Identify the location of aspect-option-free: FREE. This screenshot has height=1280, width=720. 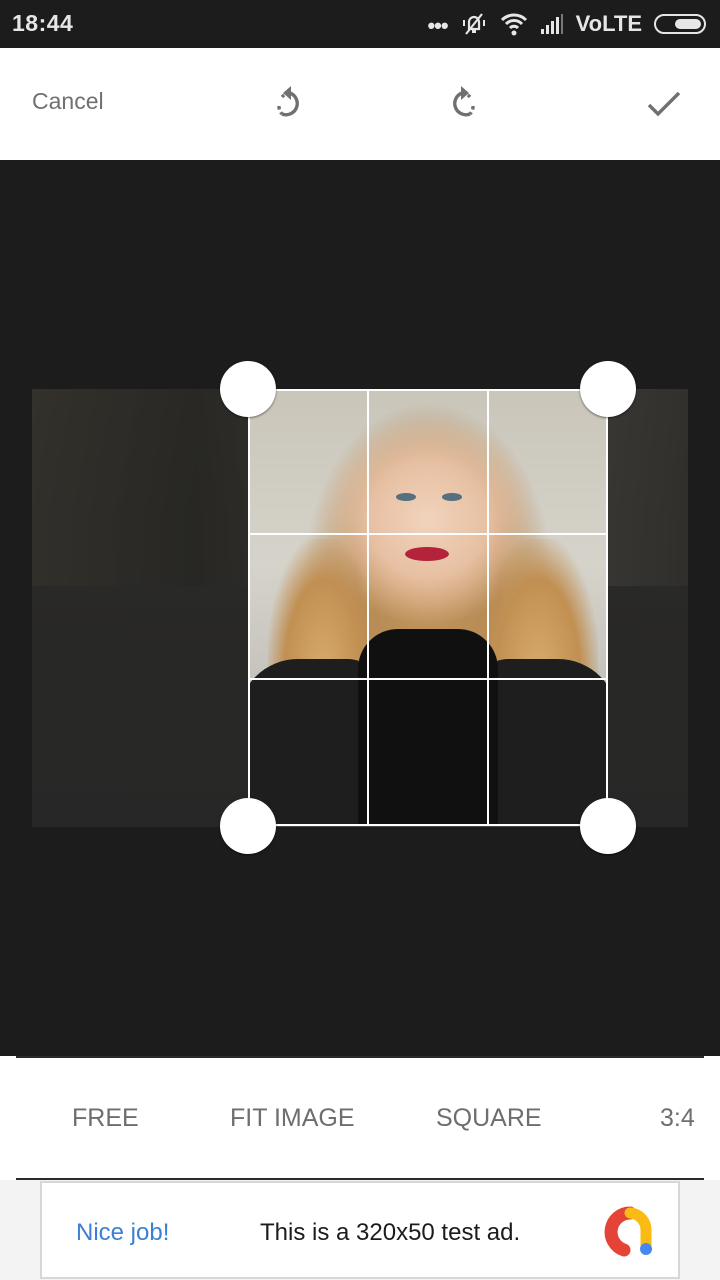
(105, 1118).